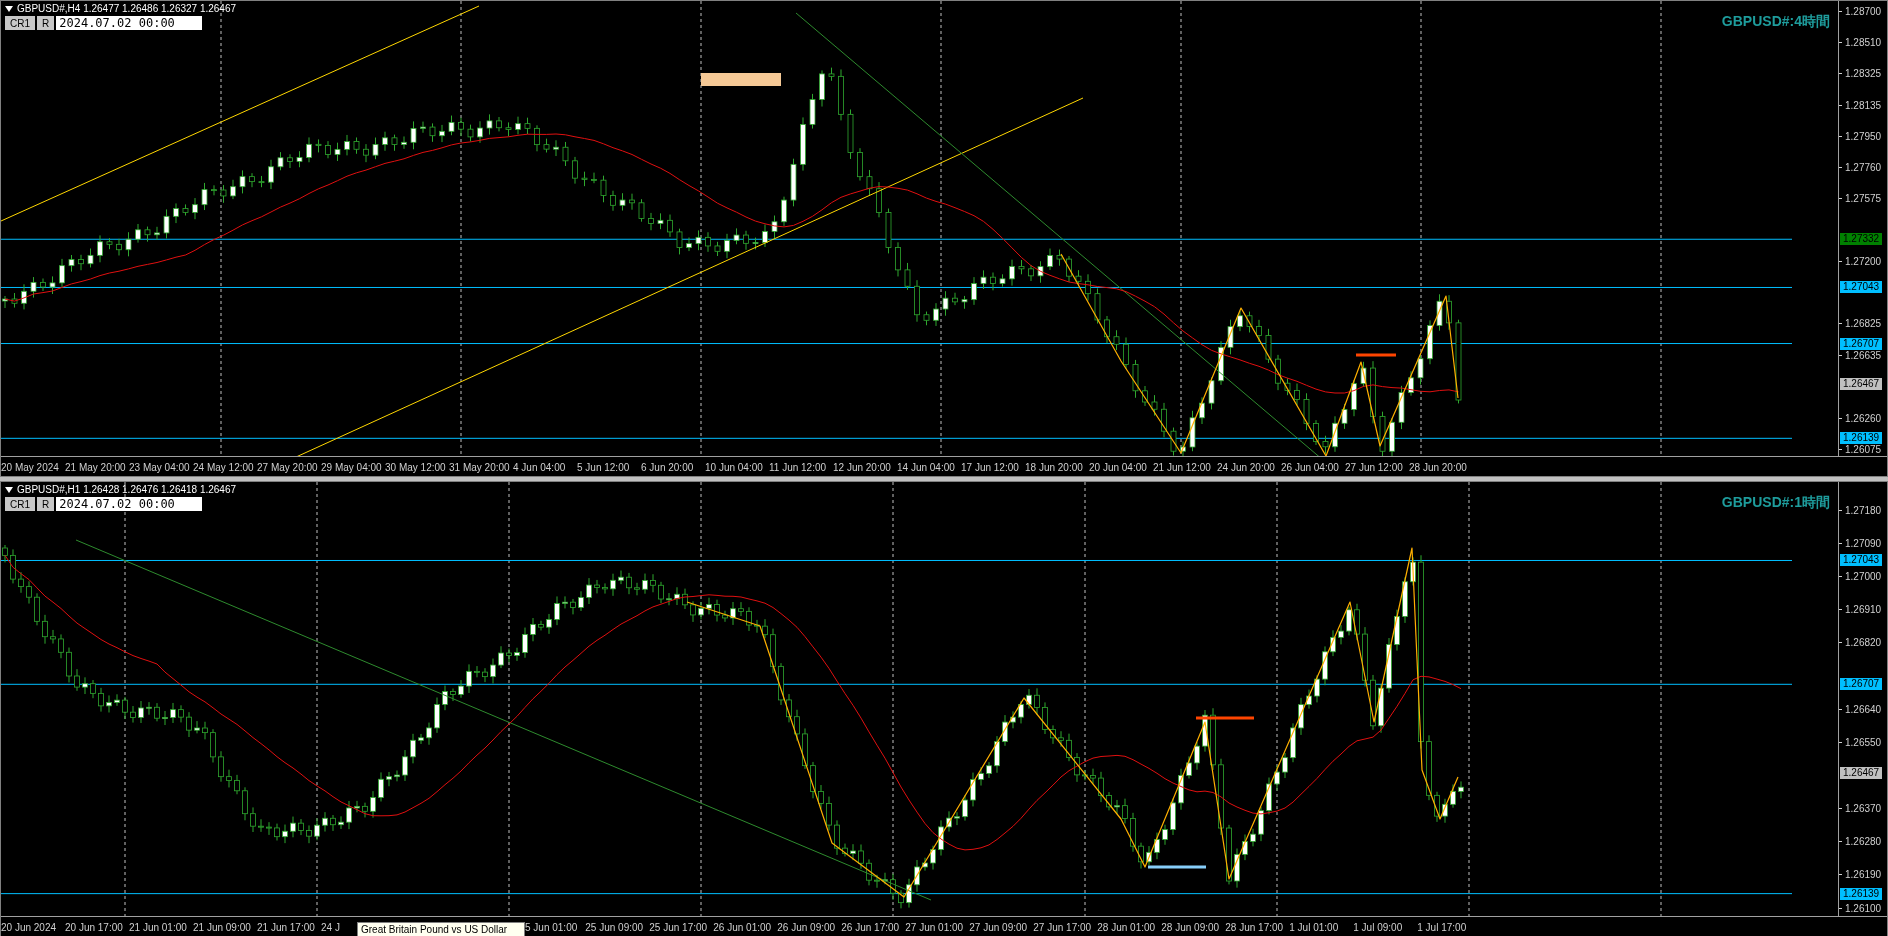 Image resolution: width=1888 pixels, height=936 pixels. I want to click on time-label: 28 Jun 20:00, so click(1438, 467).